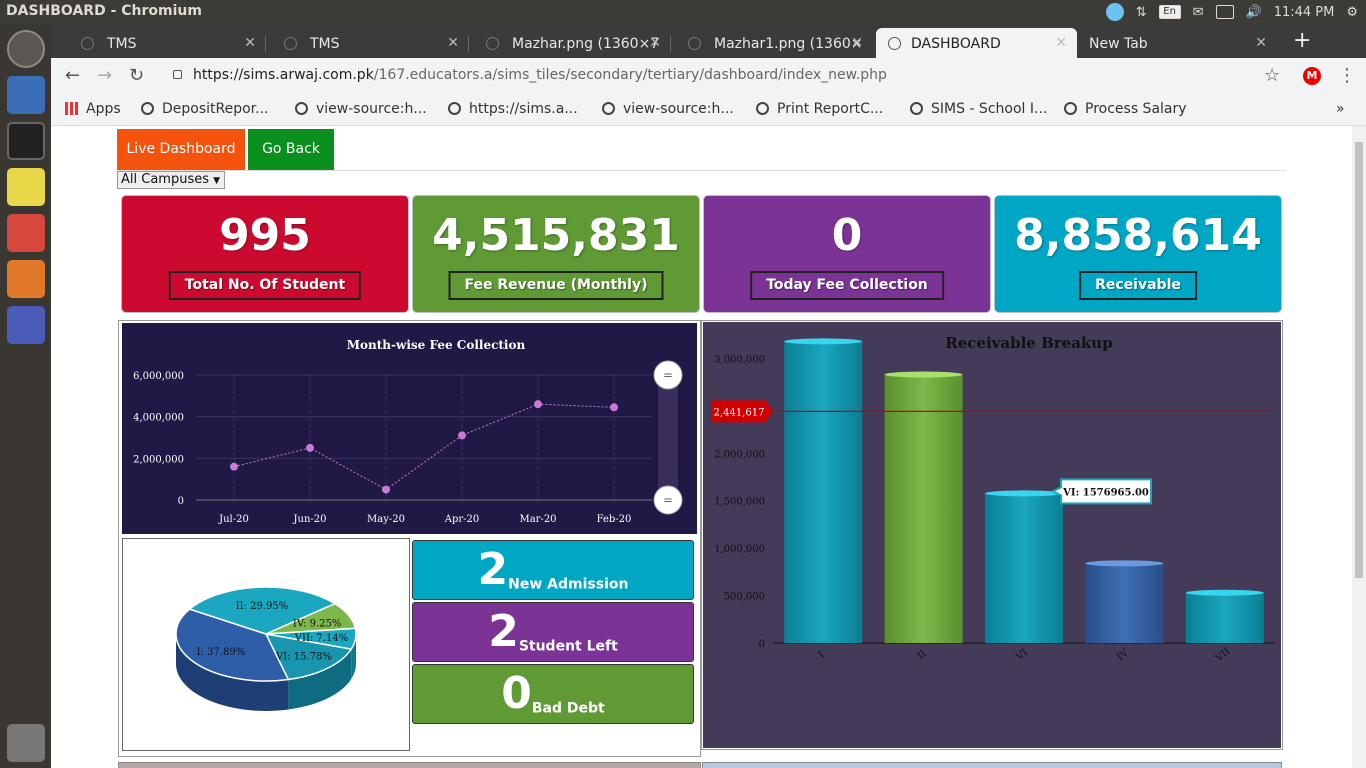  Describe the element at coordinates (26, 233) in the screenshot. I see `files-icon` at that location.